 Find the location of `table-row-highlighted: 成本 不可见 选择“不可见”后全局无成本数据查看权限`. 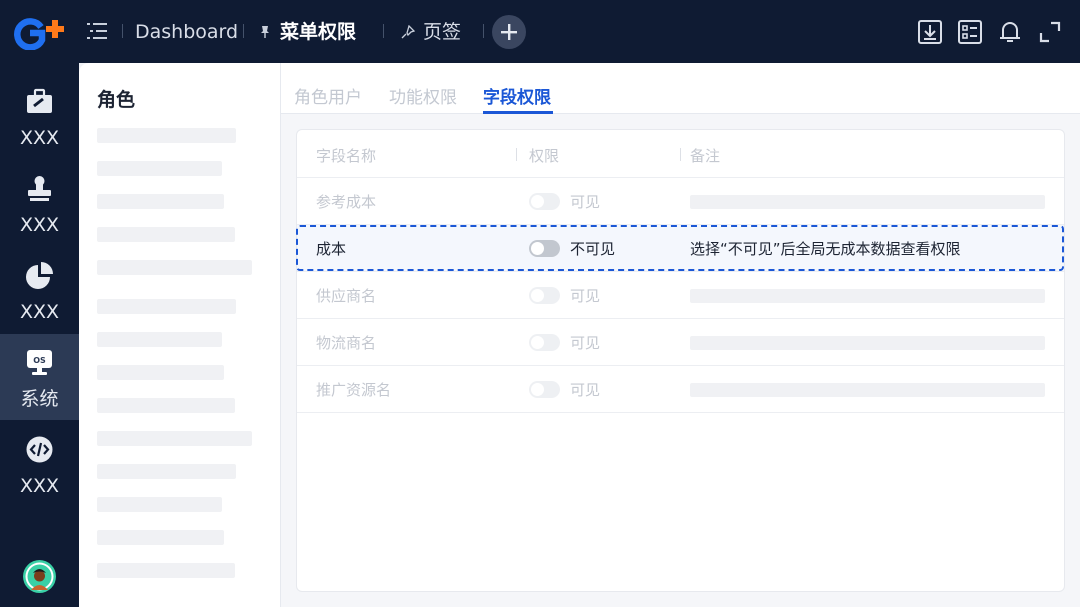

table-row-highlighted: 成本 不可见 选择“不可见”后全局无成本数据查看权限 is located at coordinates (680, 248).